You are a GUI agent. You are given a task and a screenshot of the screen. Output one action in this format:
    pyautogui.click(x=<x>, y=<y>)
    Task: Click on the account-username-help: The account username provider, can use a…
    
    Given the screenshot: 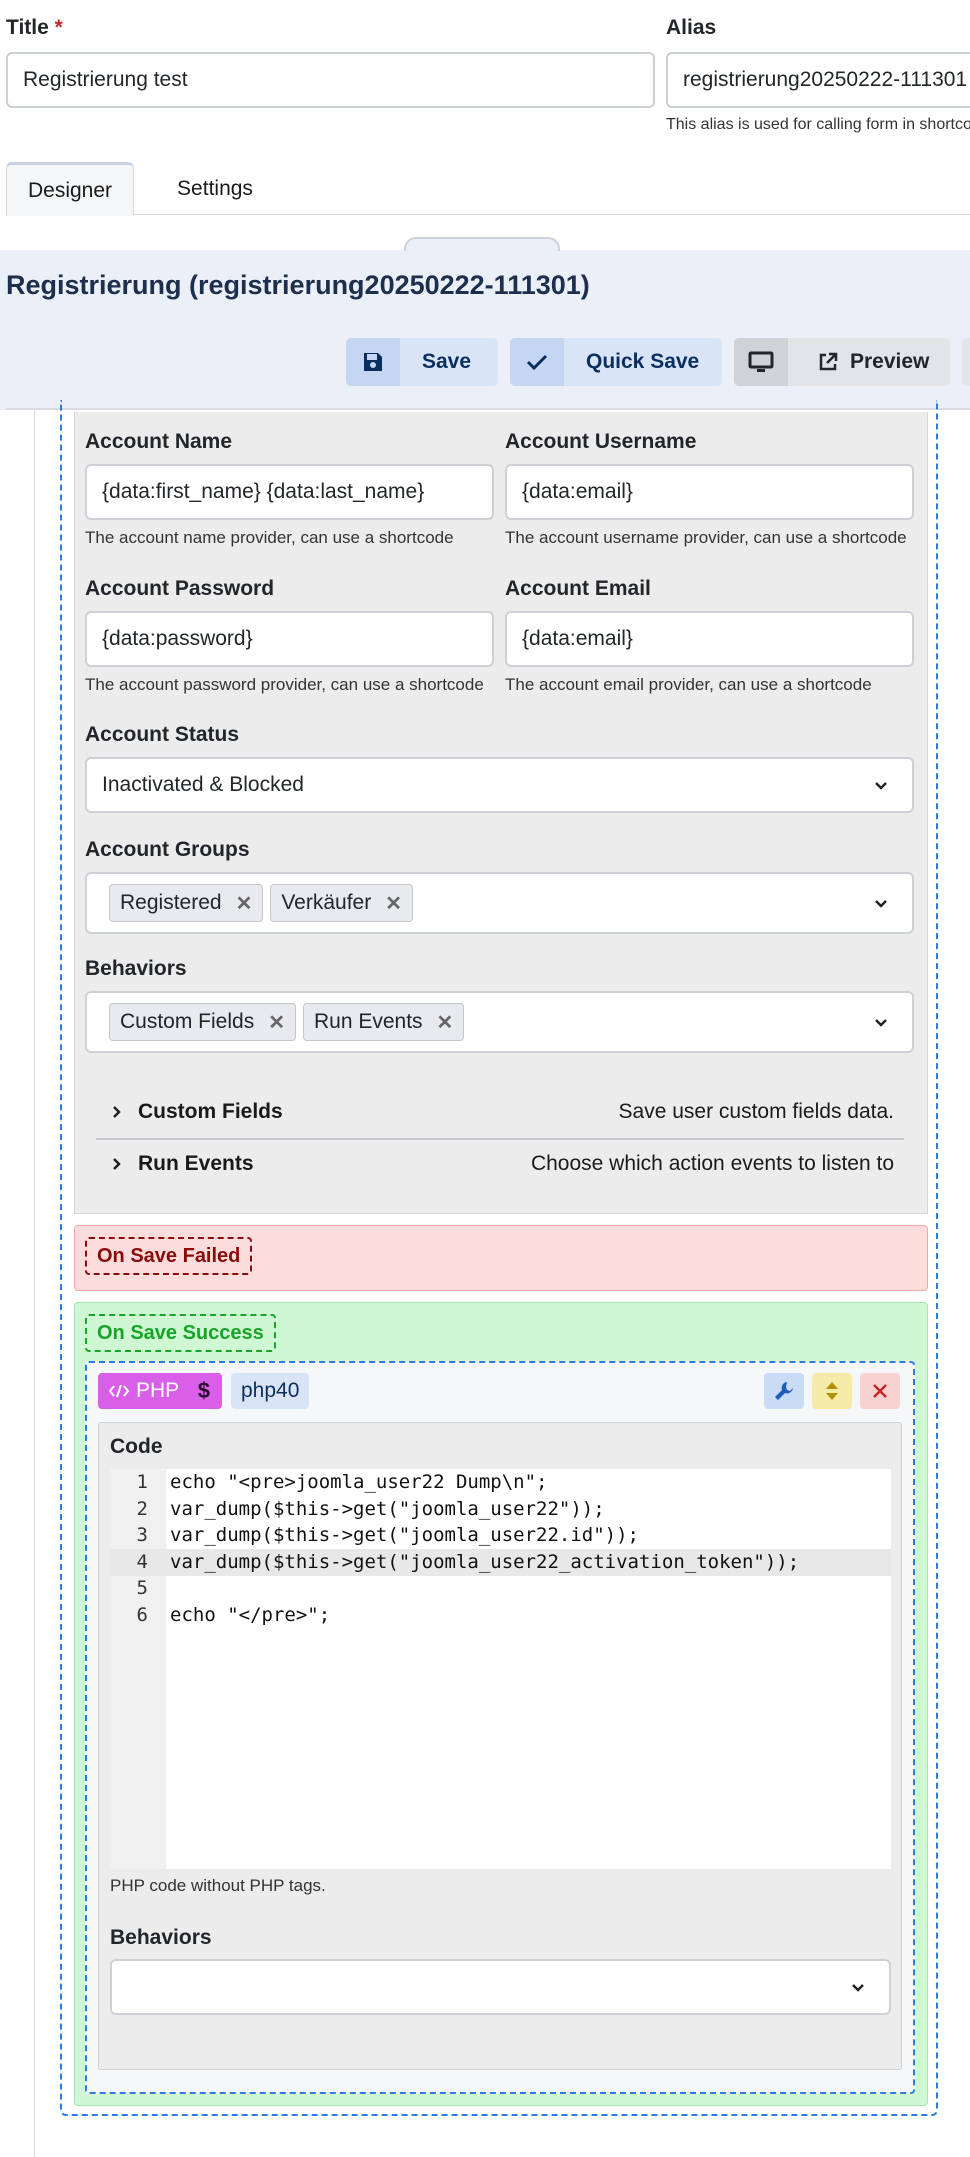 What is the action you would take?
    pyautogui.click(x=706, y=537)
    